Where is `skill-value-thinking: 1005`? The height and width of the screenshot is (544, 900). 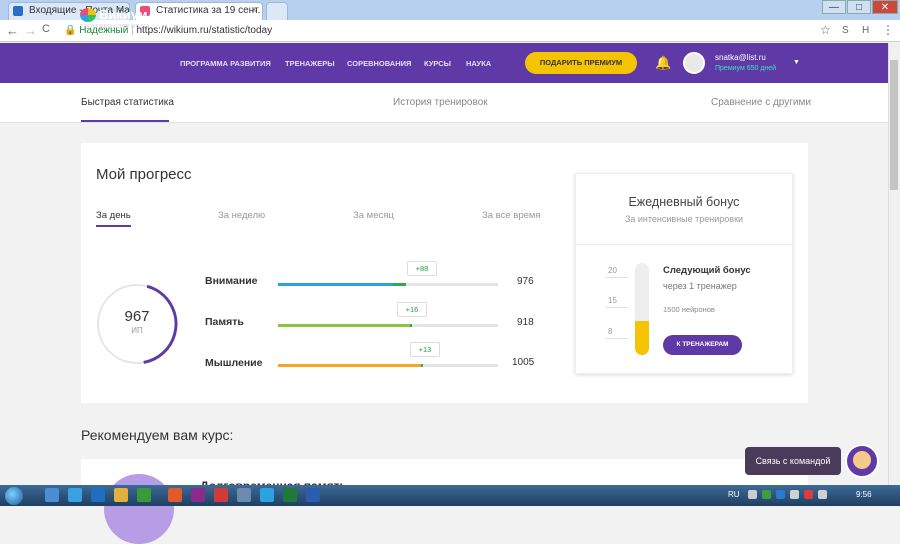
skill-value-thinking: 1005 is located at coordinates (523, 362).